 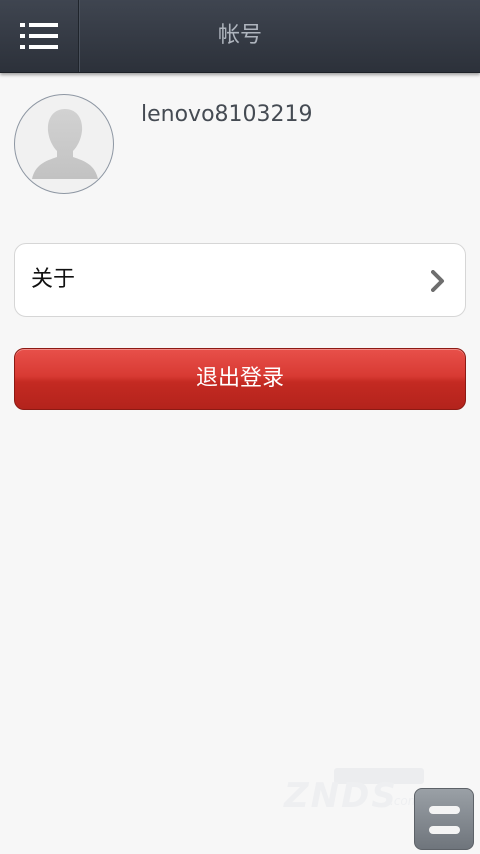 What do you see at coordinates (53, 279) in the screenshot?
I see `about-label: 关于` at bounding box center [53, 279].